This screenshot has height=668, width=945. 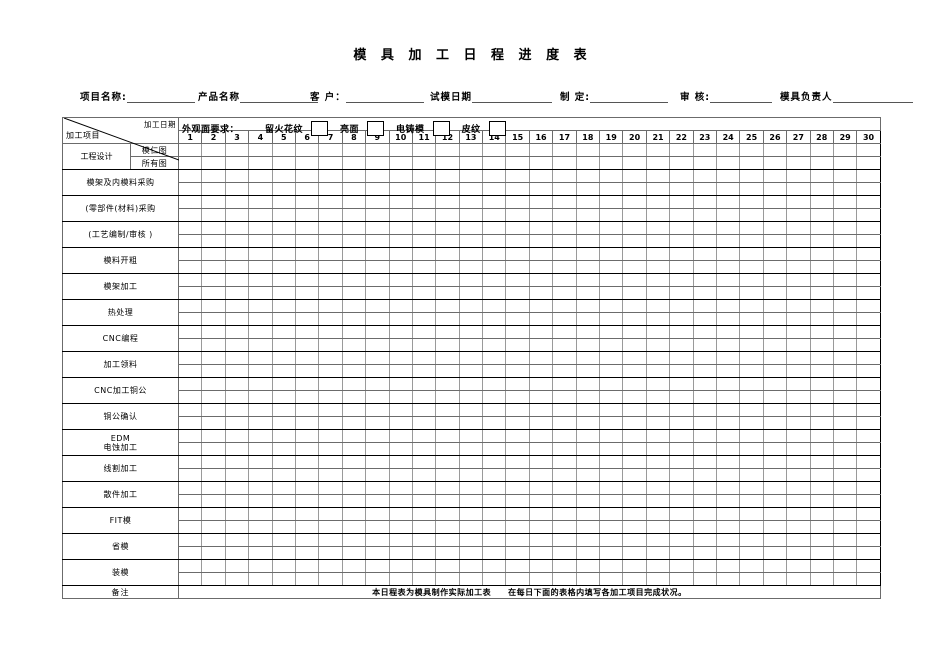 What do you see at coordinates (376, 128) in the screenshot?
I see `appearance-option-checkbox` at bounding box center [376, 128].